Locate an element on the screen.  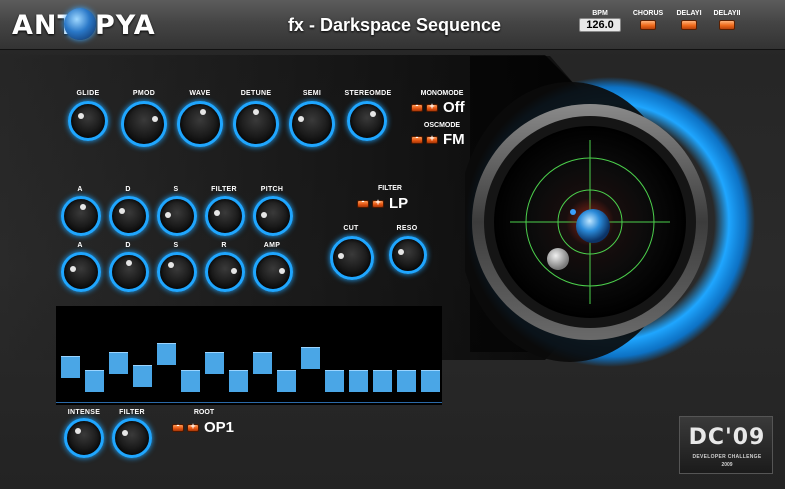
env1-attack-knob-indicator is located at coordinates (83, 207).